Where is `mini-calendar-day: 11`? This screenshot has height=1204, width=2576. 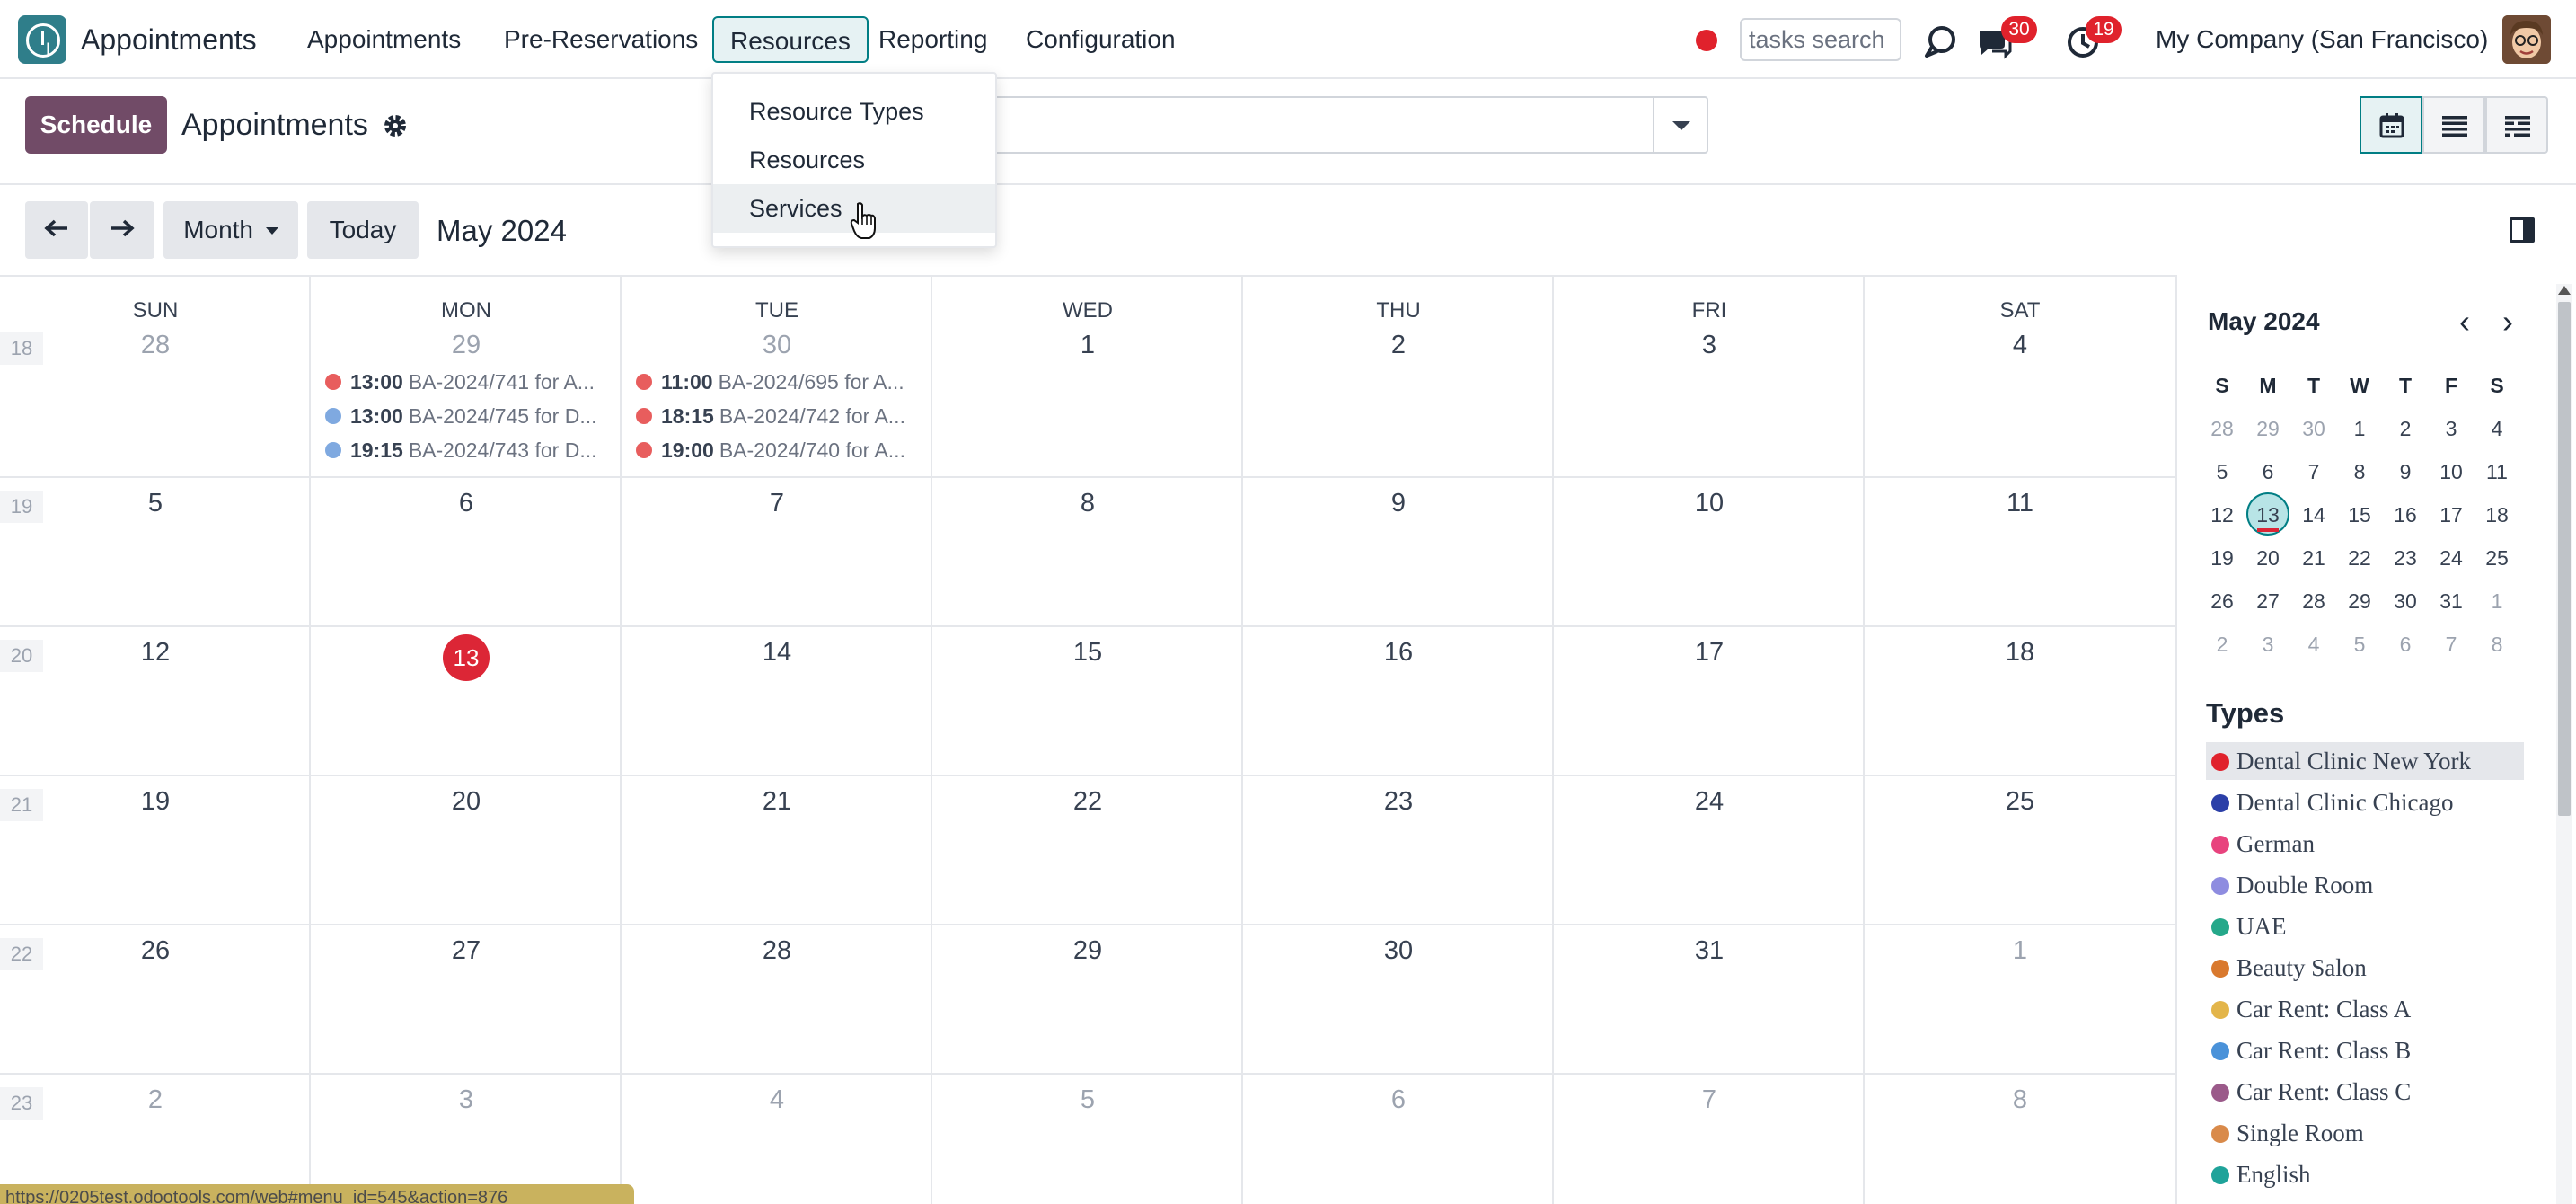 mini-calendar-day: 11 is located at coordinates (2497, 472).